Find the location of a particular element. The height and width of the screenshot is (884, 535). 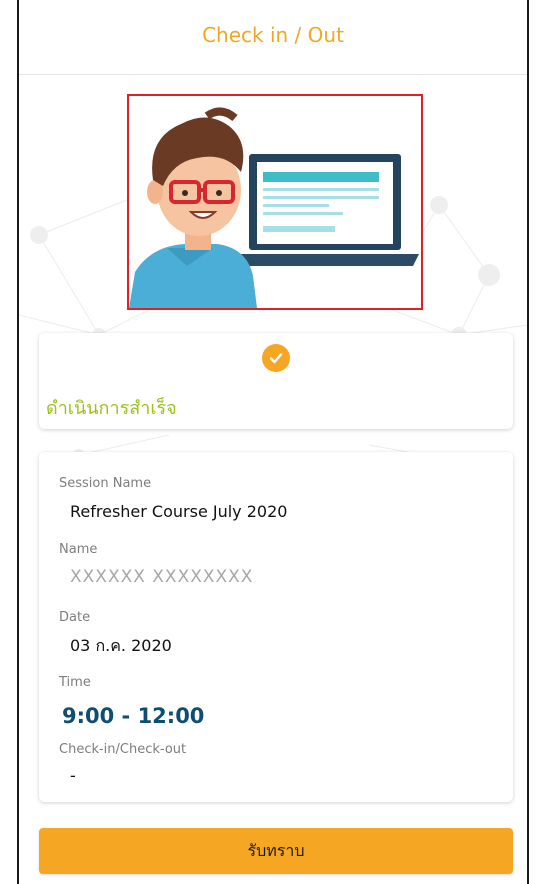

date-value: 03 ก.ค. 2020 is located at coordinates (121, 645).